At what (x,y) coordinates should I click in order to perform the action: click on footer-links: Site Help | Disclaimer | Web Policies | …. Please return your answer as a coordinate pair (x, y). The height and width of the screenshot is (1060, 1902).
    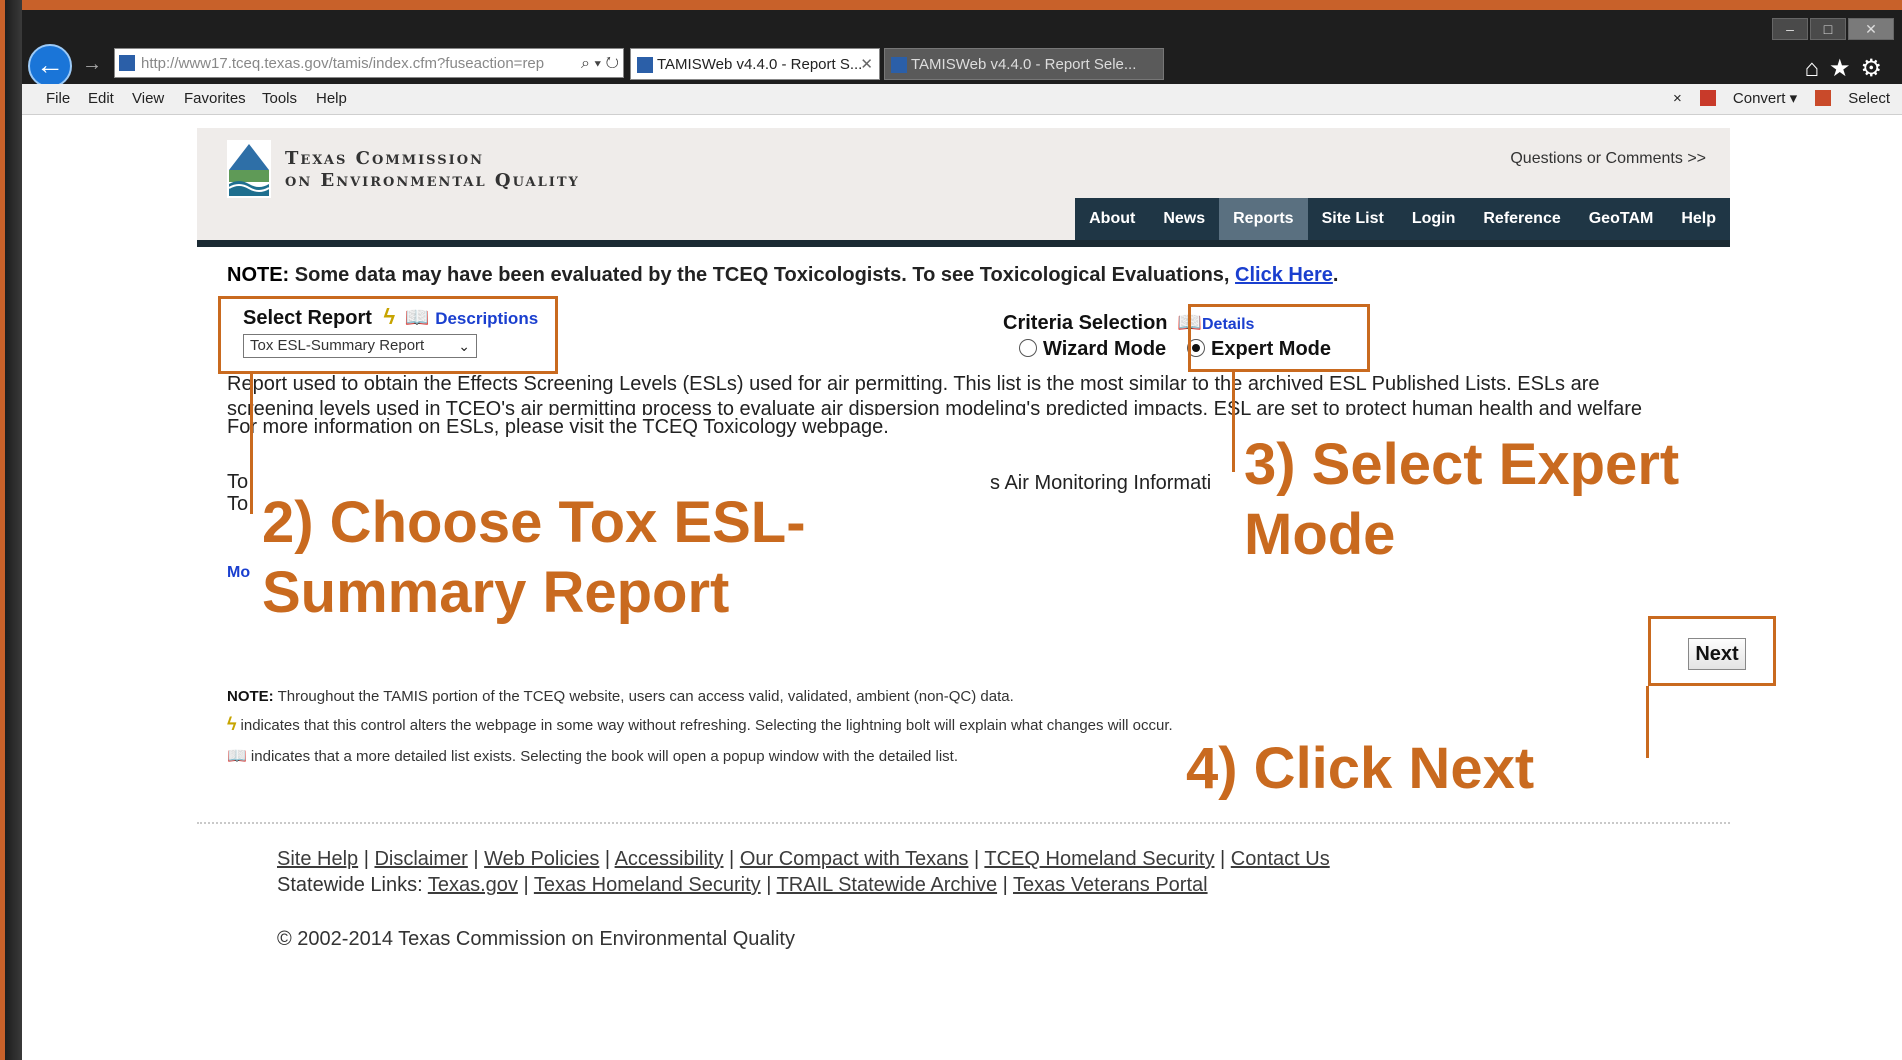
    Looking at the image, I should click on (803, 872).